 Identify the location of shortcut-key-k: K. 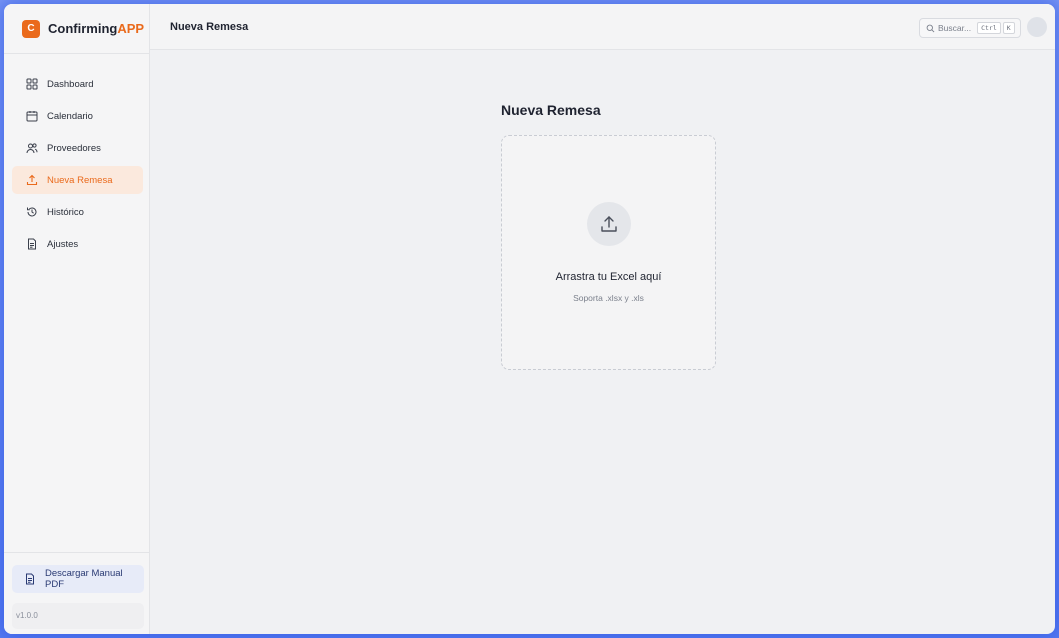
(1008, 28).